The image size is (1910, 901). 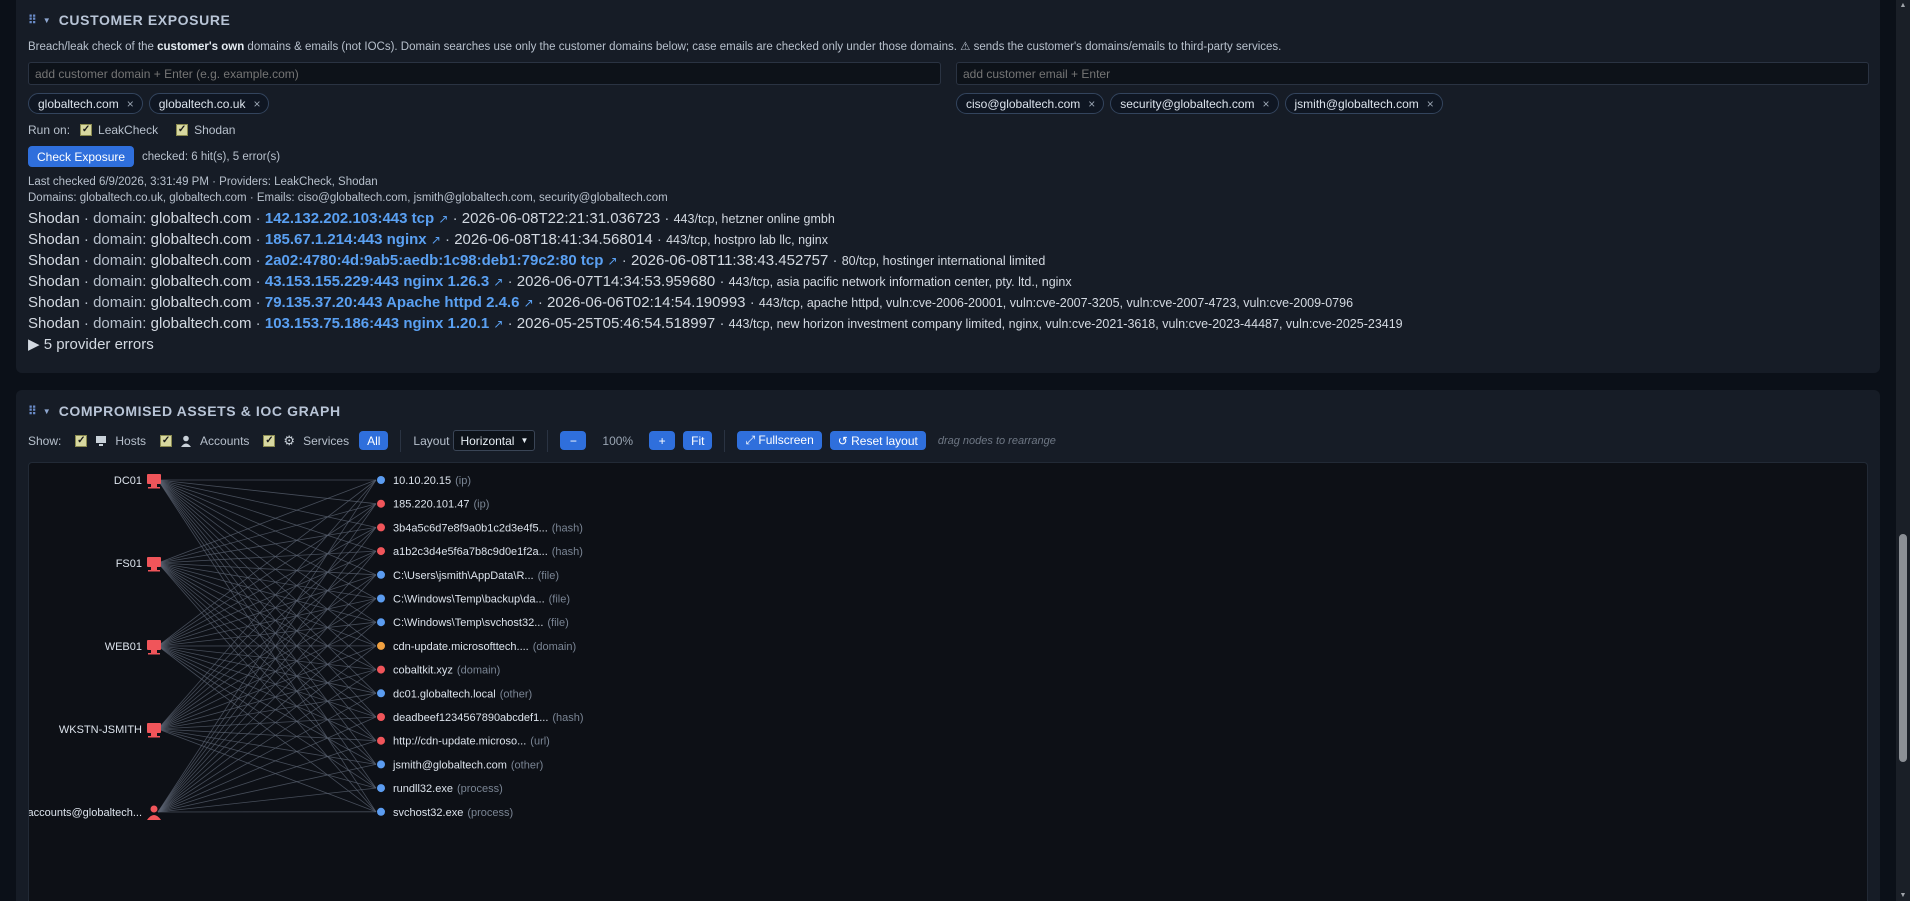 What do you see at coordinates (484, 73) in the screenshot?
I see `customer-domain-input` at bounding box center [484, 73].